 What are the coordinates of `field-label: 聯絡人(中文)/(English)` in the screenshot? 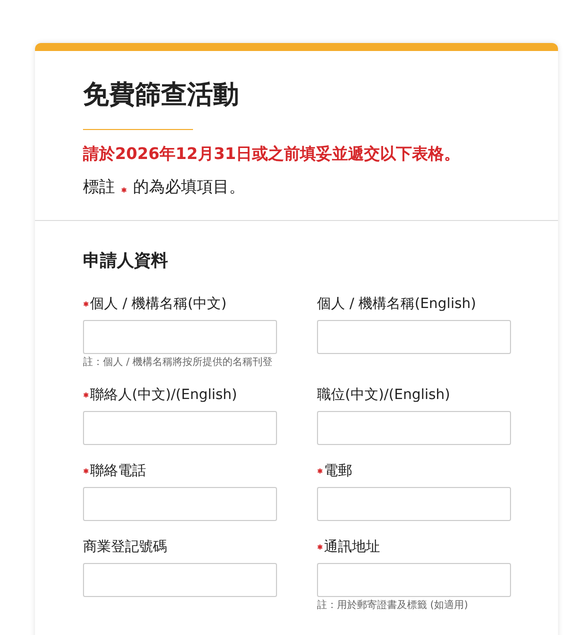 It's located at (164, 395).